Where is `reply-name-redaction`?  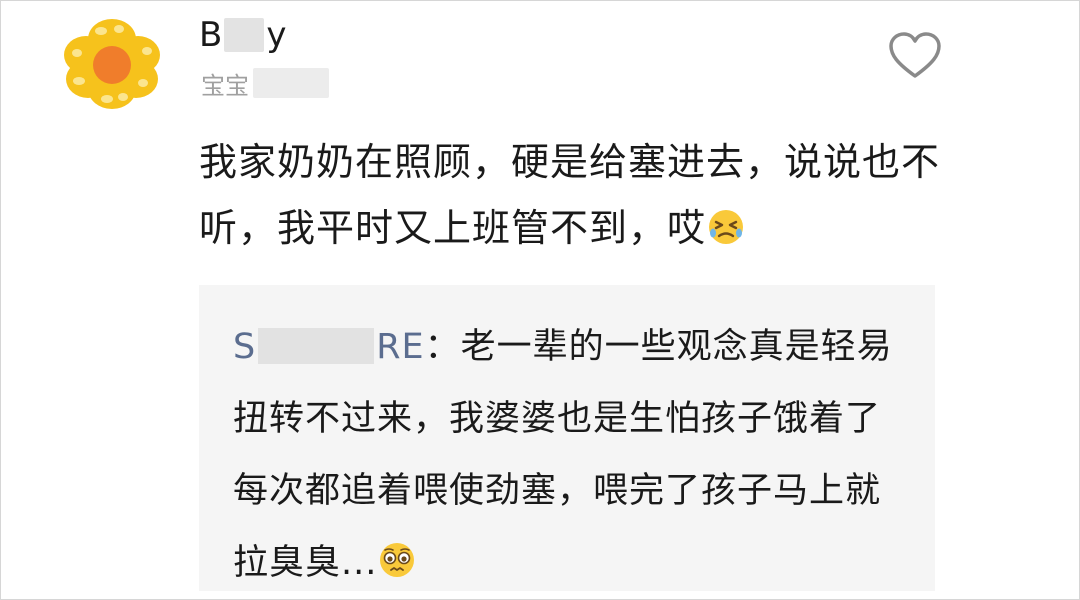 reply-name-redaction is located at coordinates (316, 346).